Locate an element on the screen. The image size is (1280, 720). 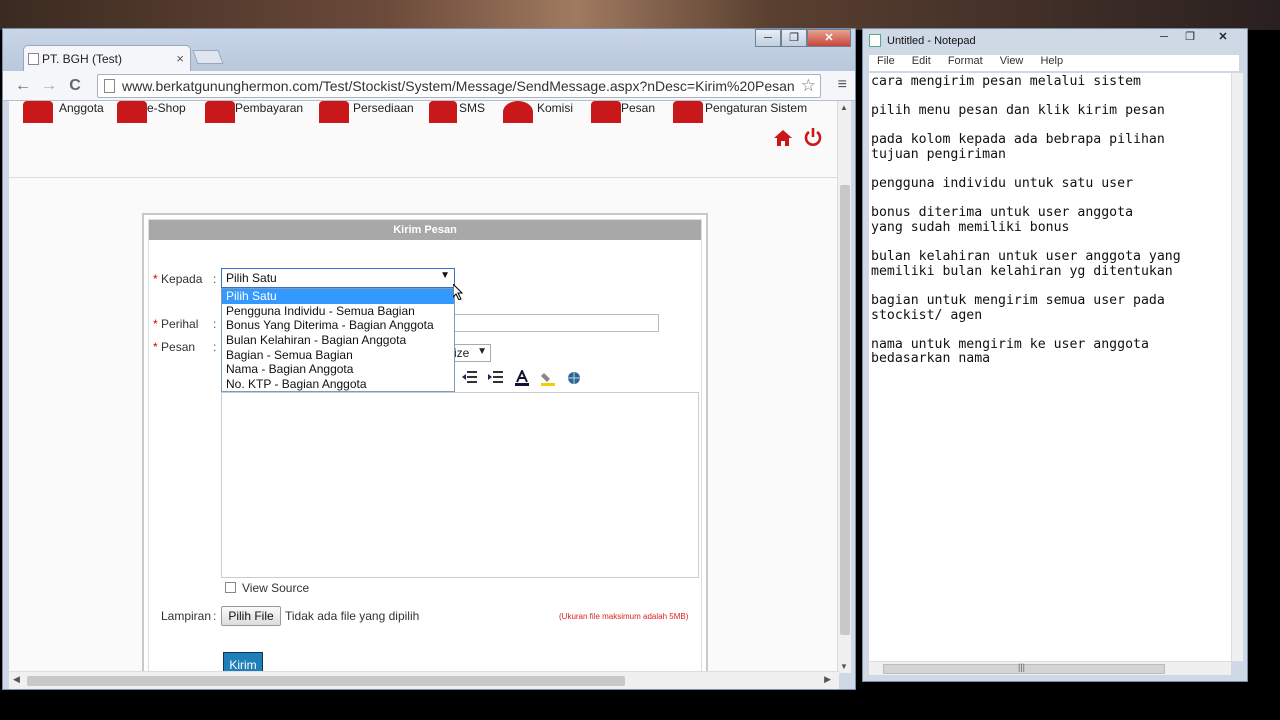
kepada-label-text: Kepada is located at coordinates (182, 279).